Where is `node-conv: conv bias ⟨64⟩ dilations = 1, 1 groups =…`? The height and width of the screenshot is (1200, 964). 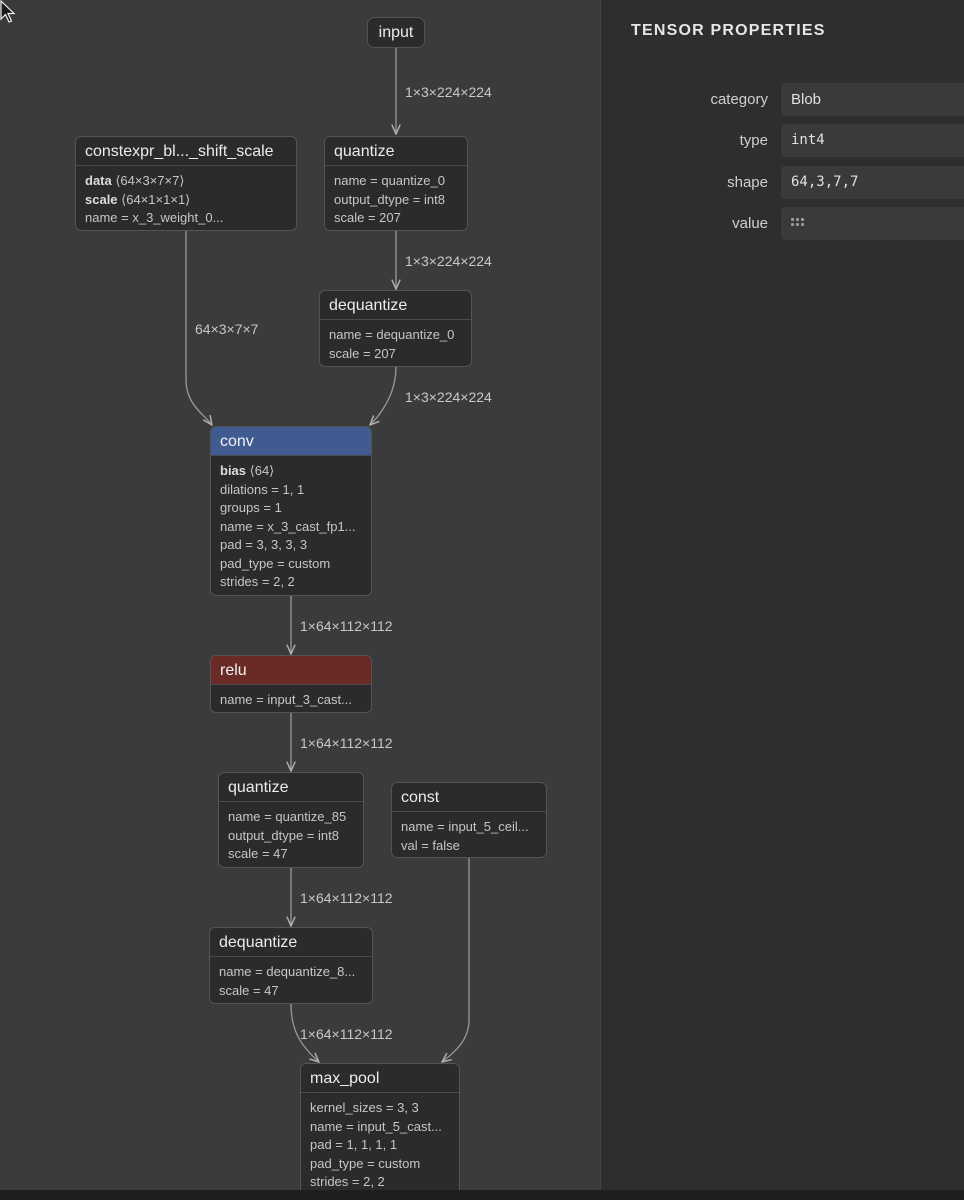
node-conv: conv bias ⟨64⟩ dilations = 1, 1 groups =… is located at coordinates (291, 511).